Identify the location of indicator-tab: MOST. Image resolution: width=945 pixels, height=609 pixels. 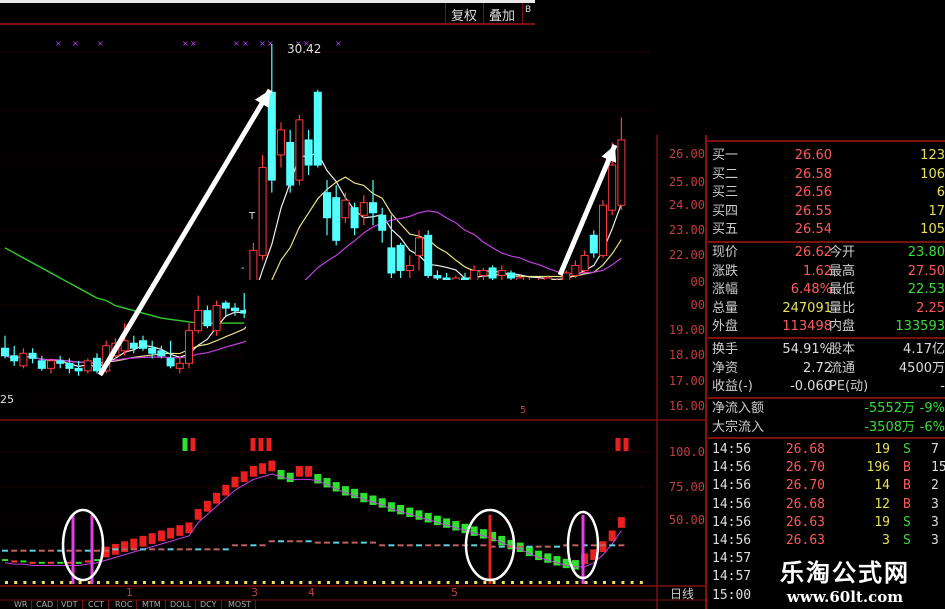
(240, 604).